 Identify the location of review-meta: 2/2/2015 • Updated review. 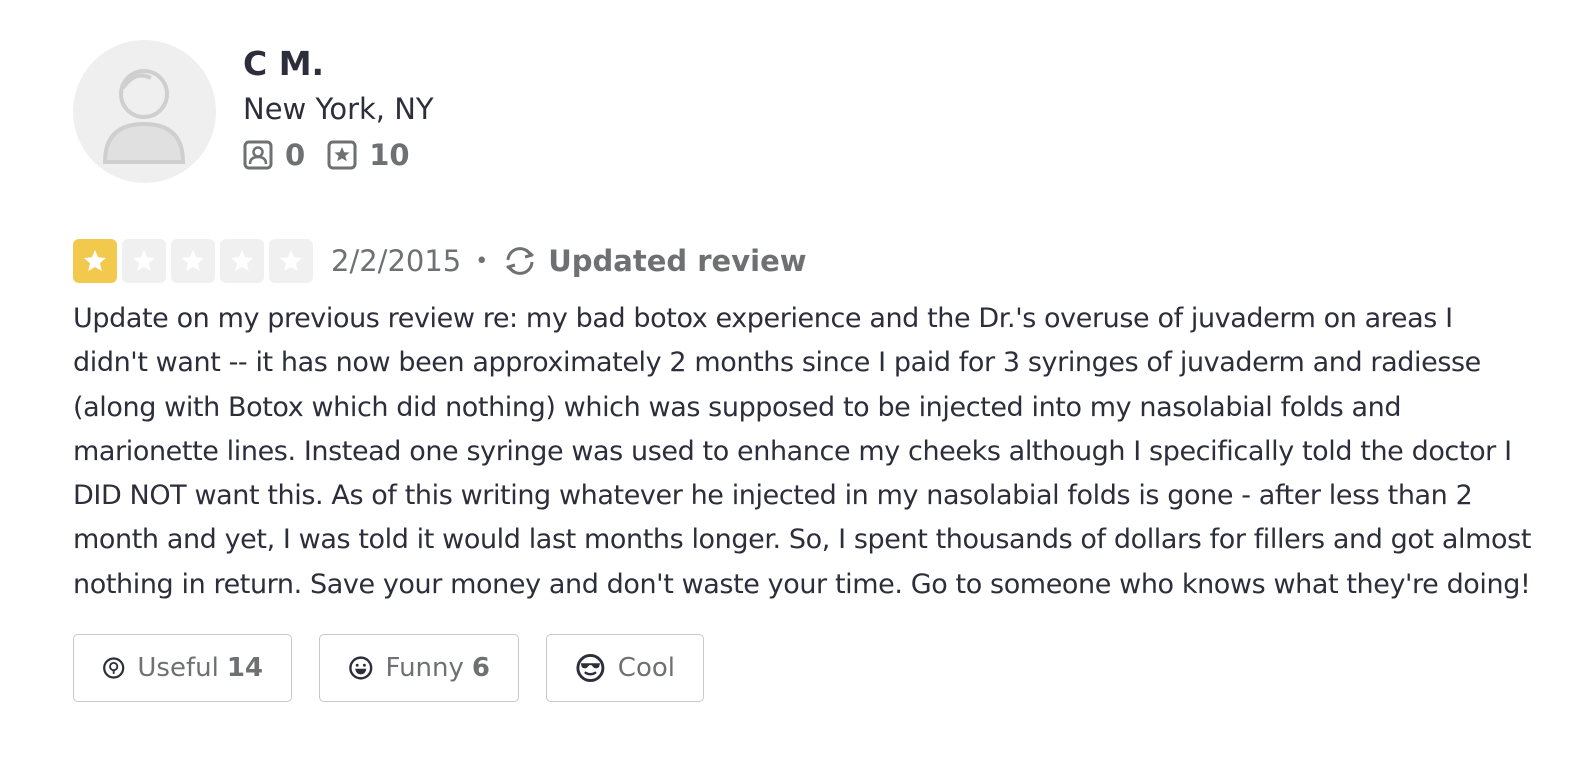
(808, 261).